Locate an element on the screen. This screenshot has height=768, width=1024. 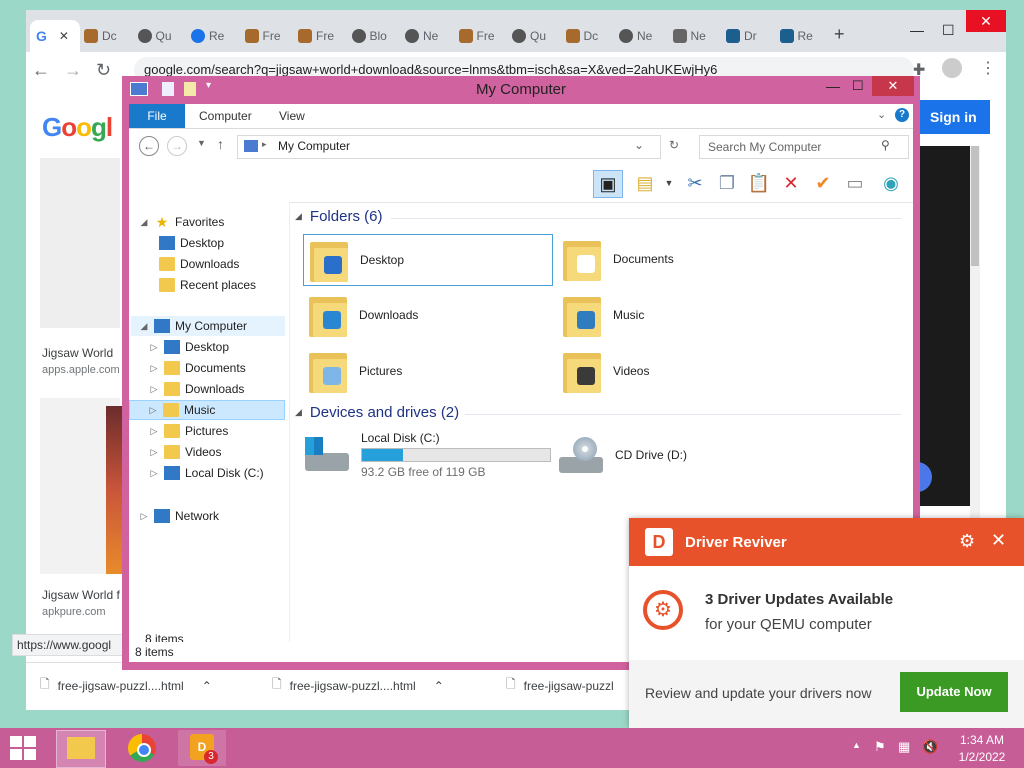
refresh-icon: ↻ is located at coordinates (674, 145).